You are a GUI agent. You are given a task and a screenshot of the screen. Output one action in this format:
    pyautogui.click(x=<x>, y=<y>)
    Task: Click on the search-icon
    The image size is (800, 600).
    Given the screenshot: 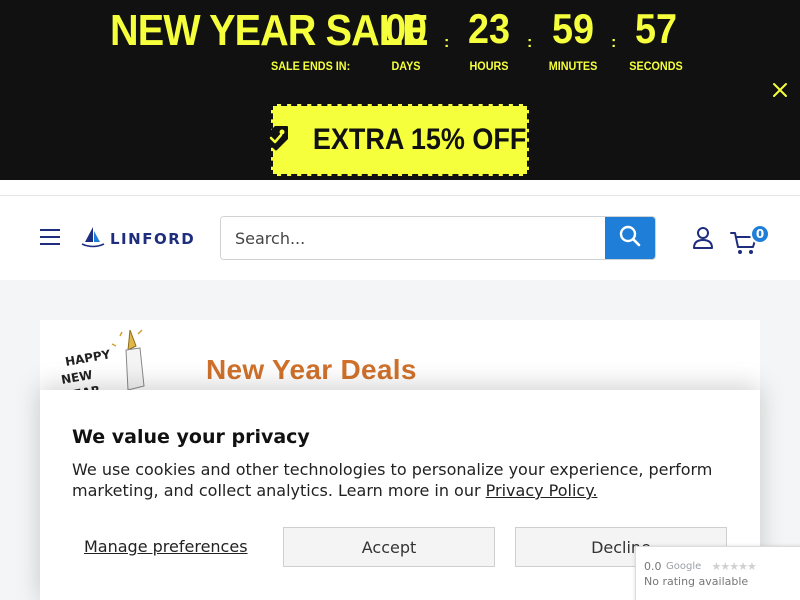 What is the action you would take?
    pyautogui.click(x=630, y=238)
    